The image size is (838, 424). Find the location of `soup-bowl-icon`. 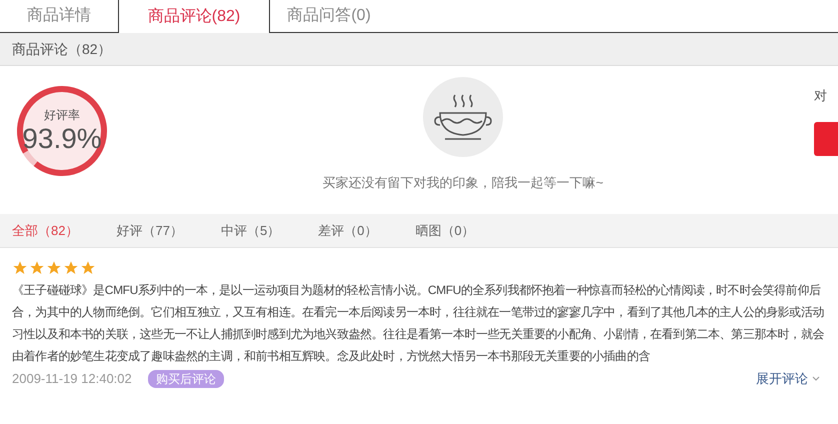

soup-bowl-icon is located at coordinates (463, 117).